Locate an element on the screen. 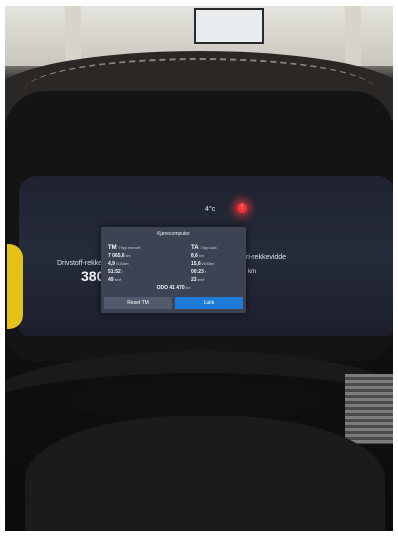 This screenshot has width=398, height=536. fuel-range-label: Drivstoff-rekkevi is located at coordinates (82, 263).